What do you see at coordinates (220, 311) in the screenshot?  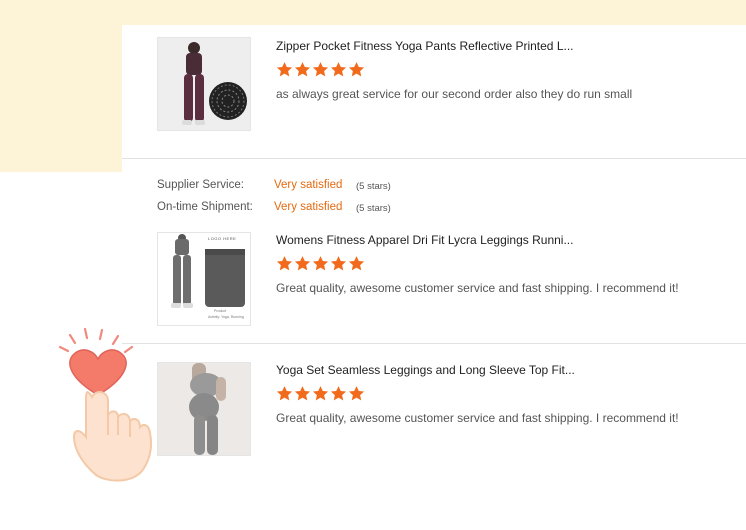 I see `thumb-caption-line1: Product` at bounding box center [220, 311].